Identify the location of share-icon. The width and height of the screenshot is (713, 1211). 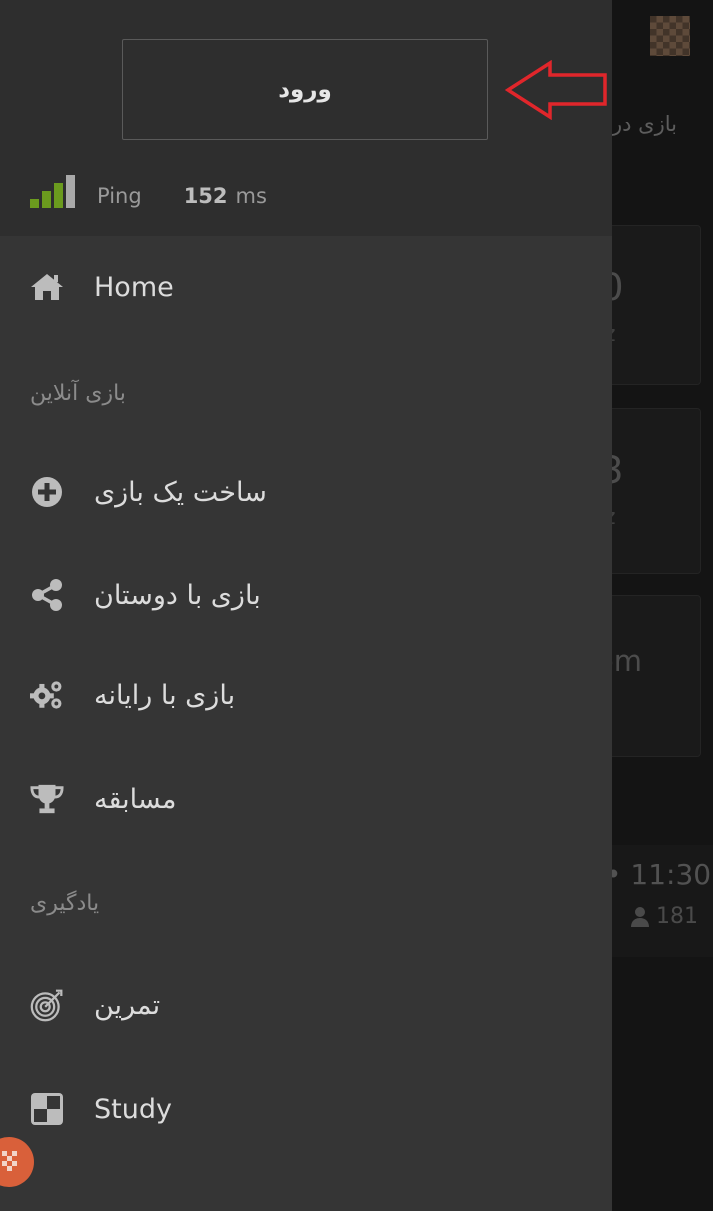
(47, 595).